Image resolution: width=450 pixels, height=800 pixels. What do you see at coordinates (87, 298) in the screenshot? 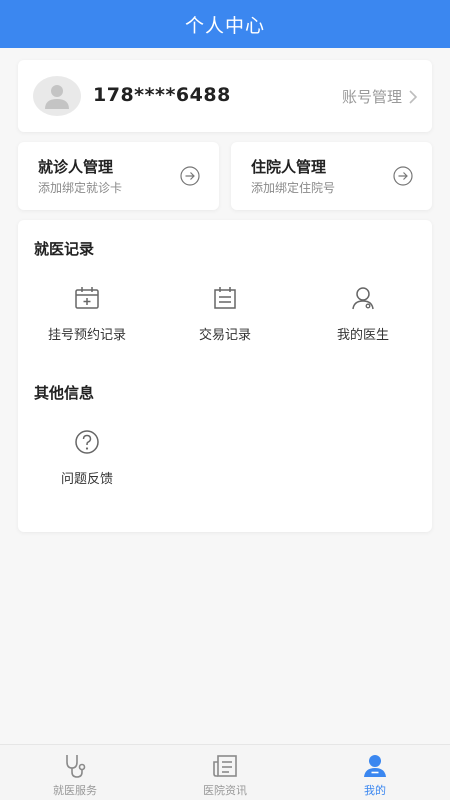
I see `calendar-plus-icon` at bounding box center [87, 298].